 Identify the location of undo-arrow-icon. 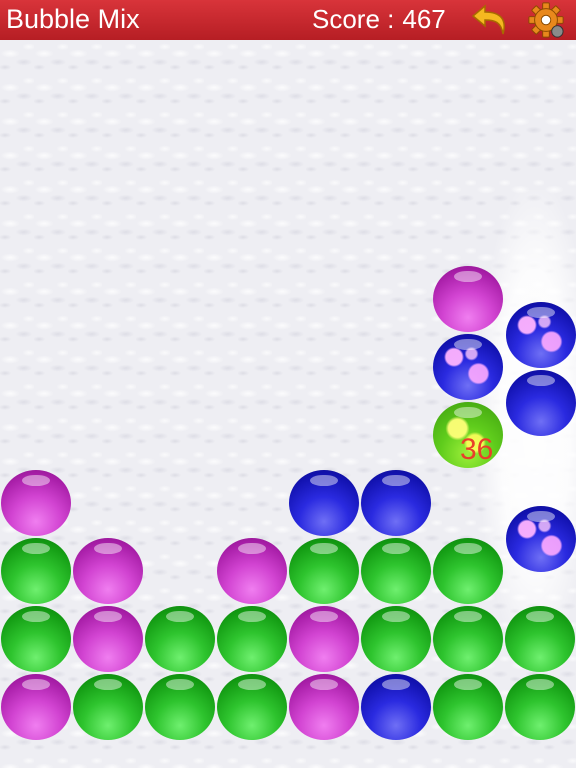
(488, 19).